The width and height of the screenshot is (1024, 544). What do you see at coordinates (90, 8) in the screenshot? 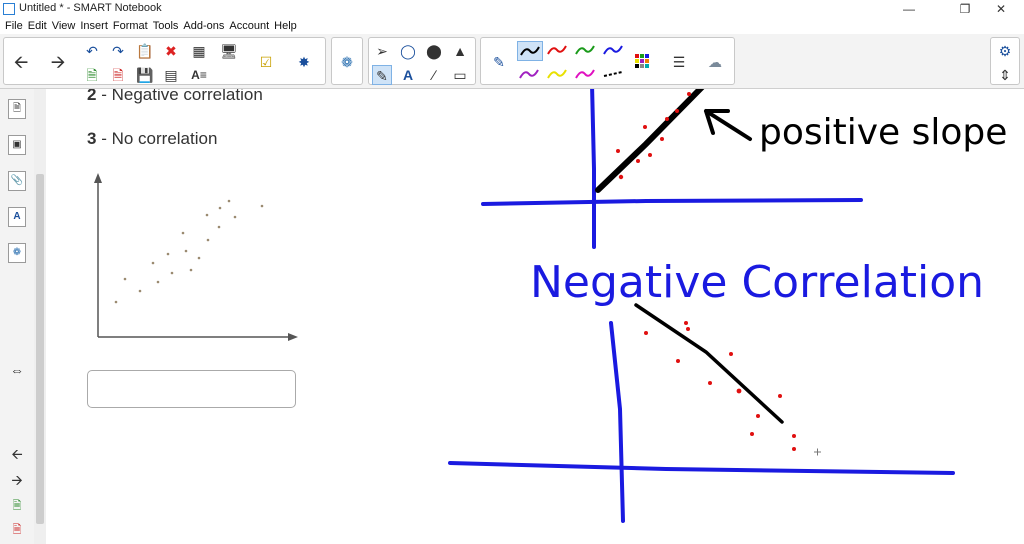
I see `window-title: Untitled * - SMART Notebook` at bounding box center [90, 8].